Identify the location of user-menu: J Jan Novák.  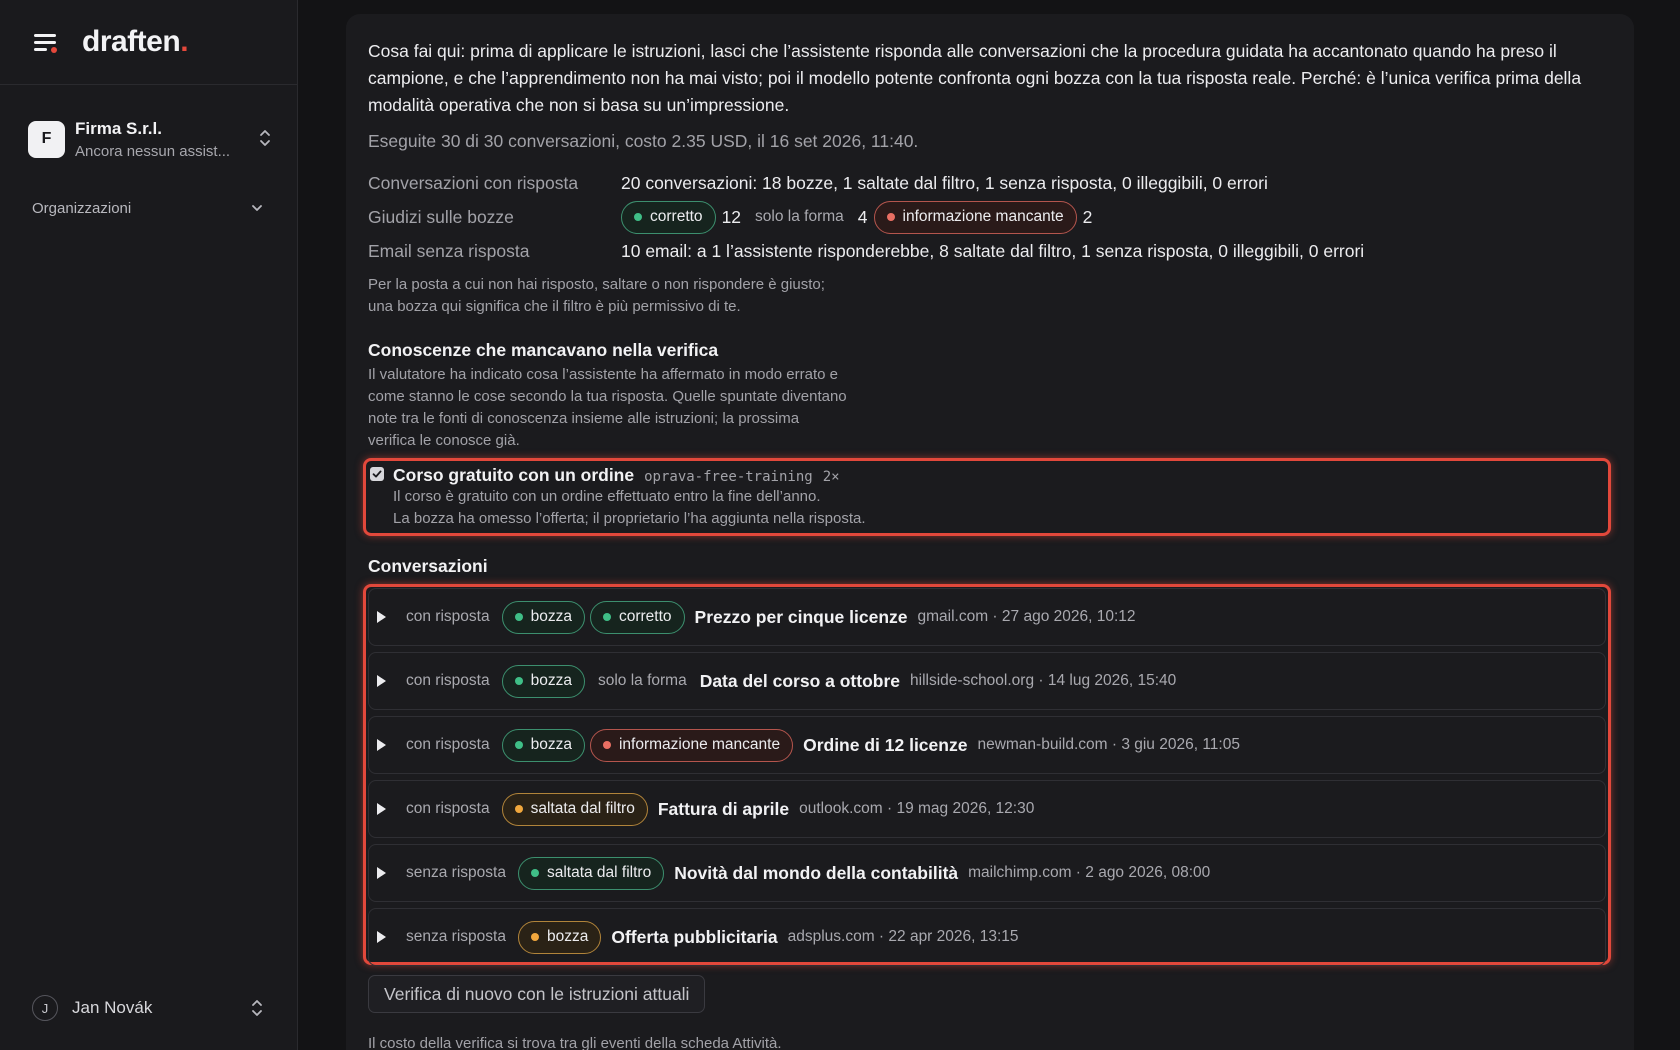
(148, 1008).